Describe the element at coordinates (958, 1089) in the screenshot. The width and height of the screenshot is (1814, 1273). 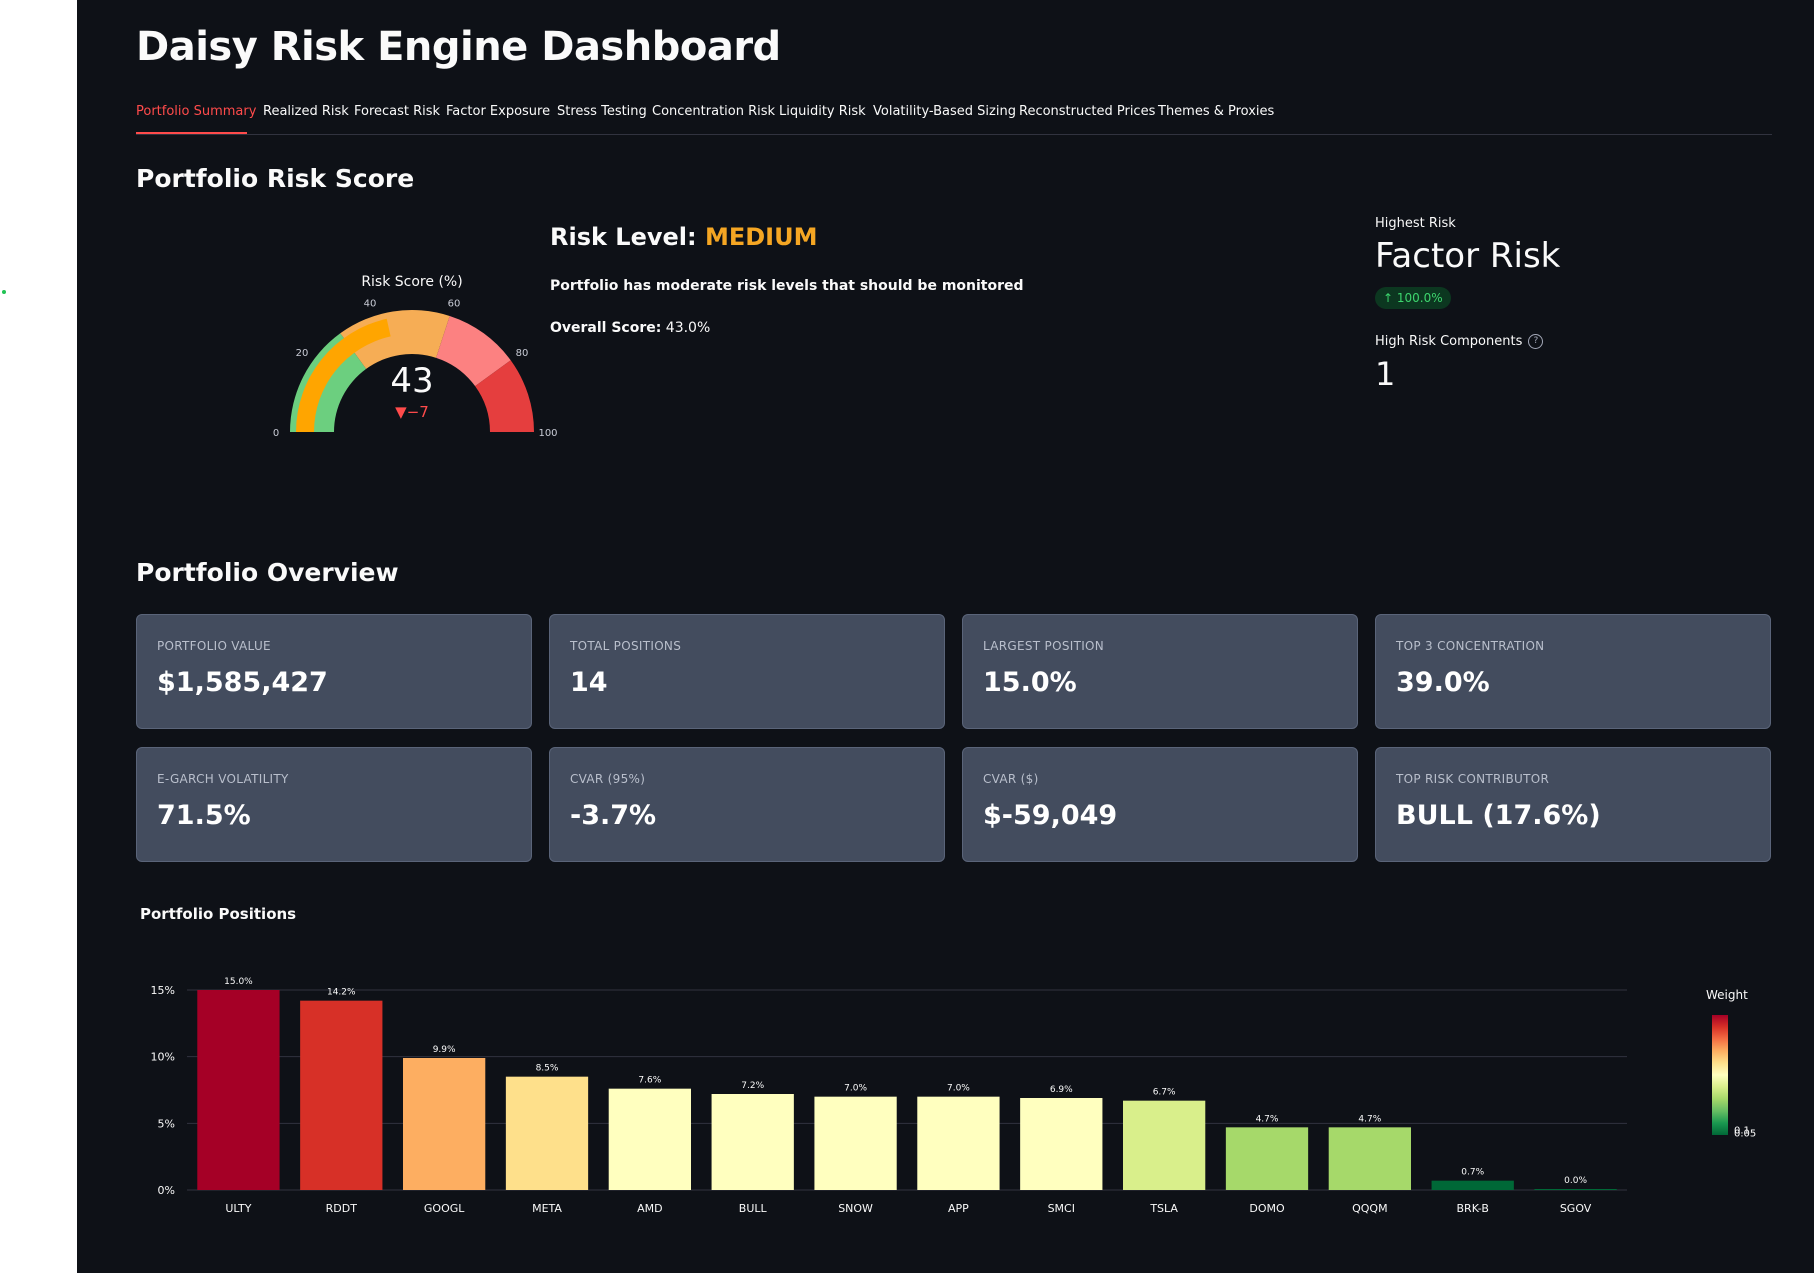
I see `bar-data-label: 7.0%` at that location.